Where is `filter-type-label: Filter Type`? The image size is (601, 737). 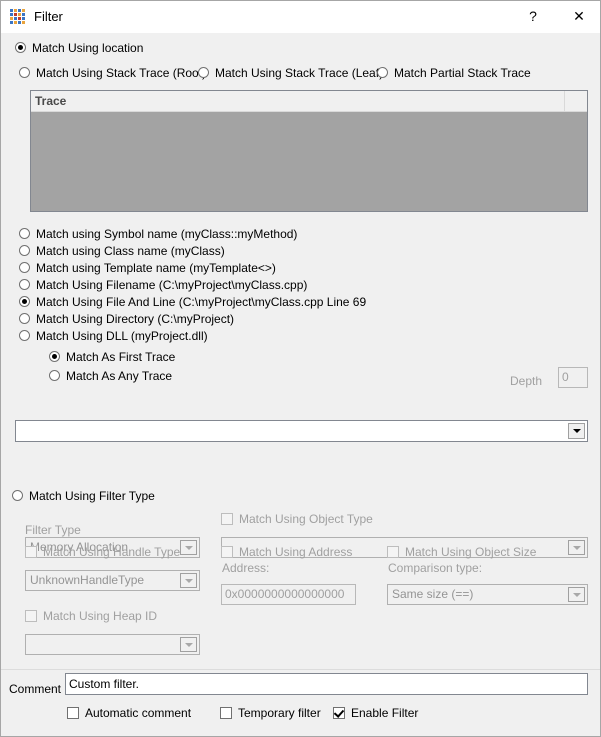
filter-type-label: Filter Type is located at coordinates (53, 530).